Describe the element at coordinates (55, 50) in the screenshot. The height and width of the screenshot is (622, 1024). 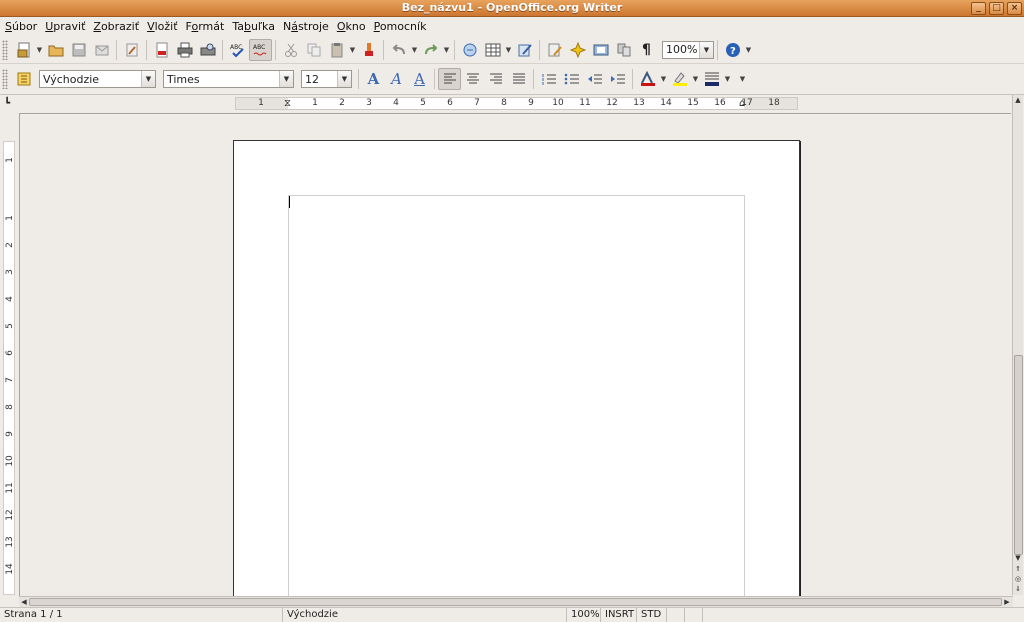
I see `open-folder-icon` at that location.